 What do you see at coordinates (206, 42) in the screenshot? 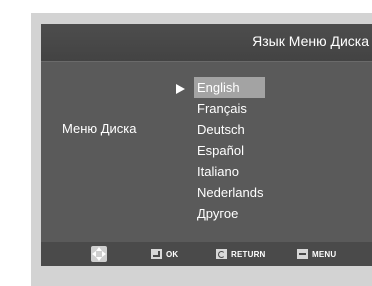
I see `title-bar: Язык Меню Диска` at bounding box center [206, 42].